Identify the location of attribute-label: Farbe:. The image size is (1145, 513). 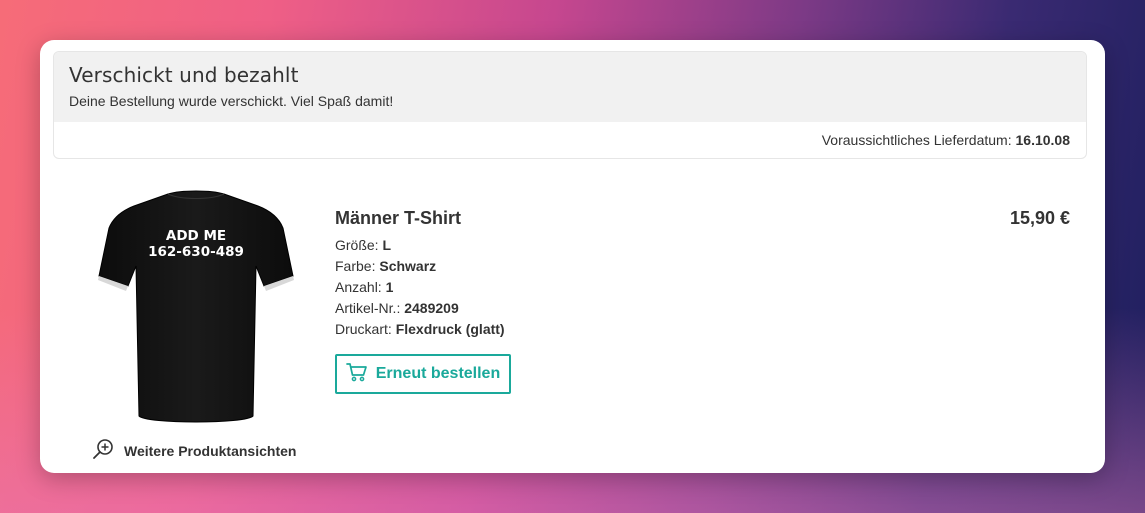
(355, 266).